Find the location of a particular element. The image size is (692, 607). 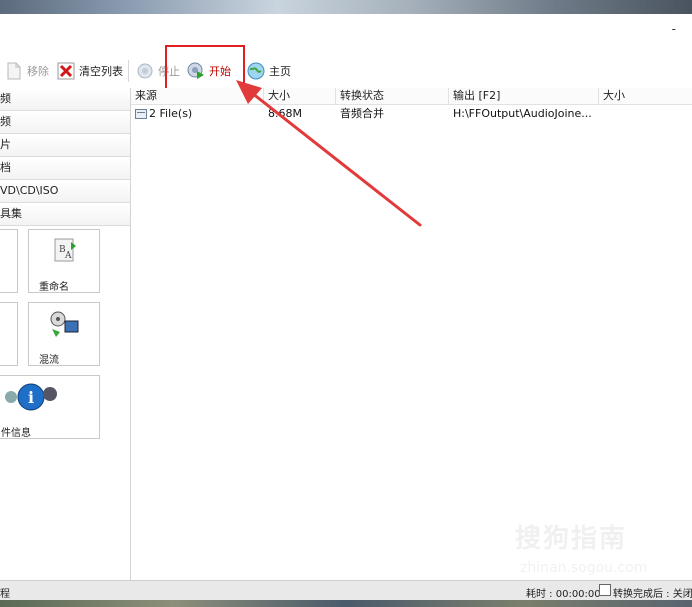

sidebar-item-label: 具集 is located at coordinates (11, 213).